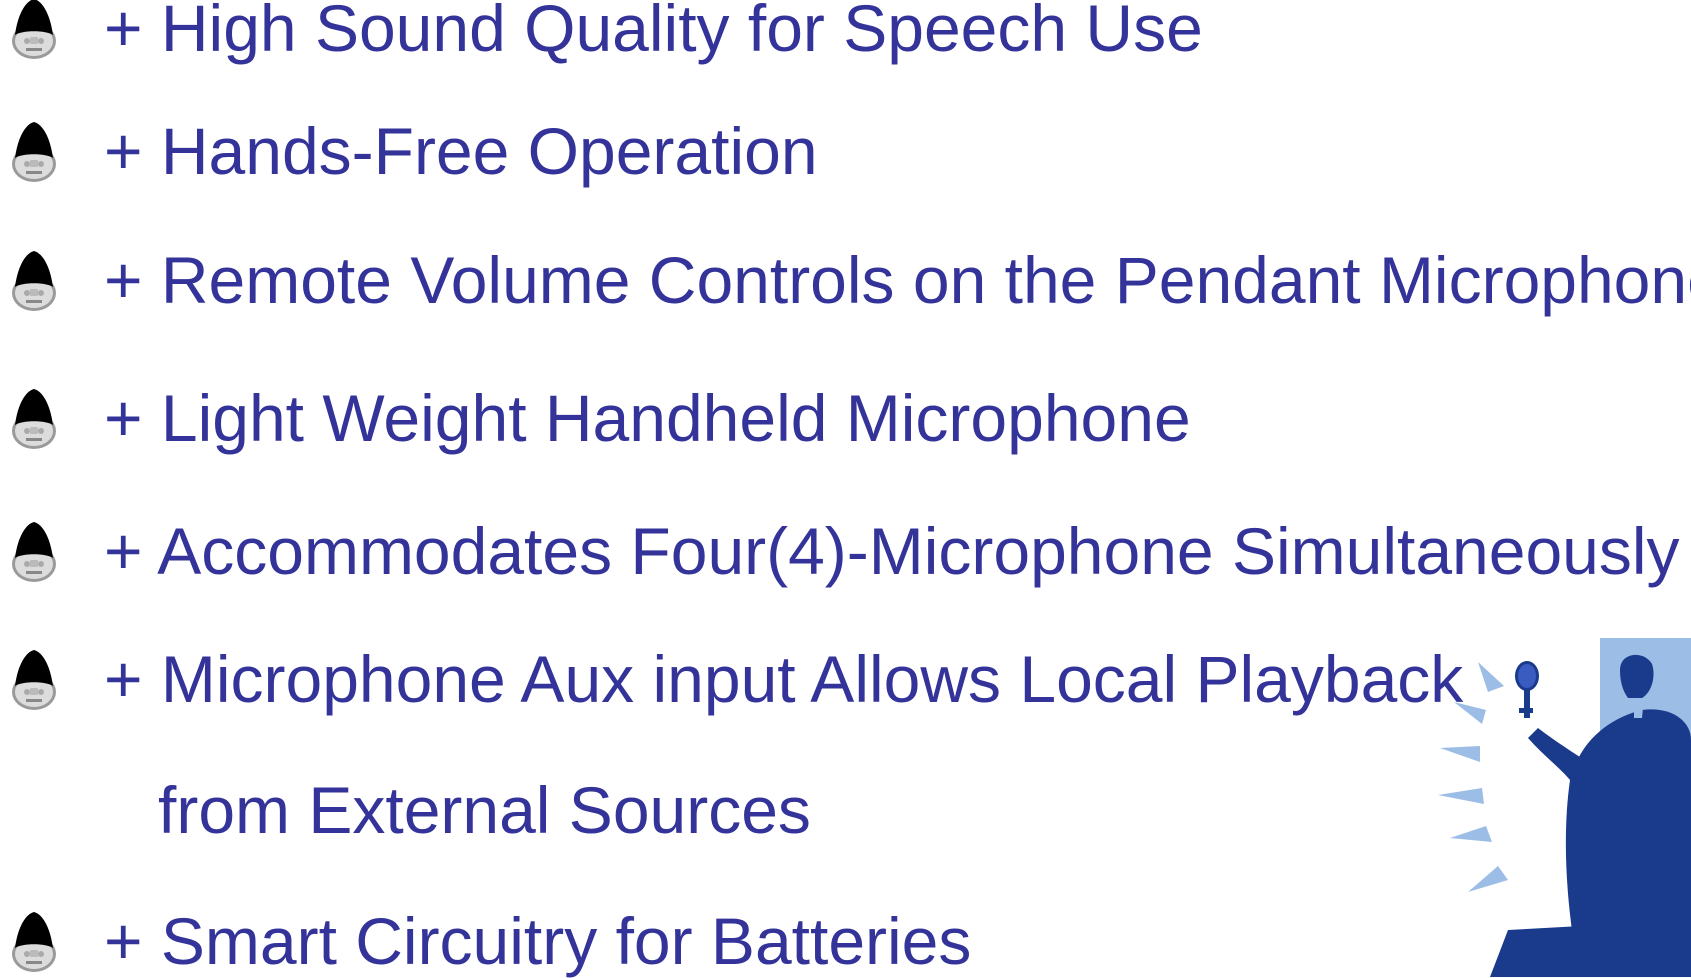 The width and height of the screenshot is (1691, 978). What do you see at coordinates (647, 418) in the screenshot?
I see `feature-text: + Light Weight Handheld Microphone` at bounding box center [647, 418].